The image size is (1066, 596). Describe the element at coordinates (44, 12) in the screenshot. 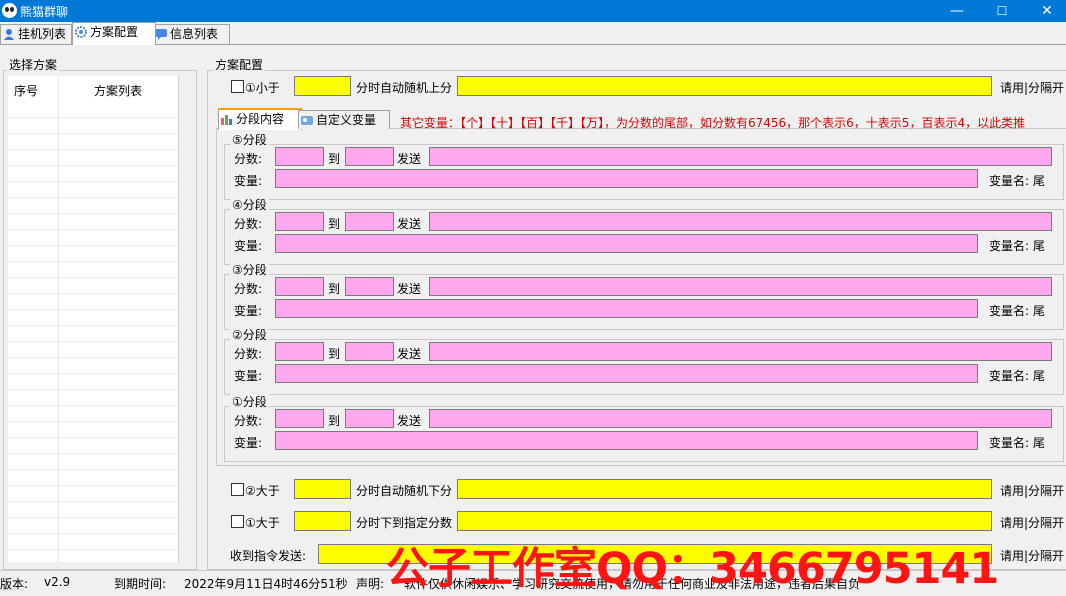

I see `window-title: 熊猫群聊` at that location.